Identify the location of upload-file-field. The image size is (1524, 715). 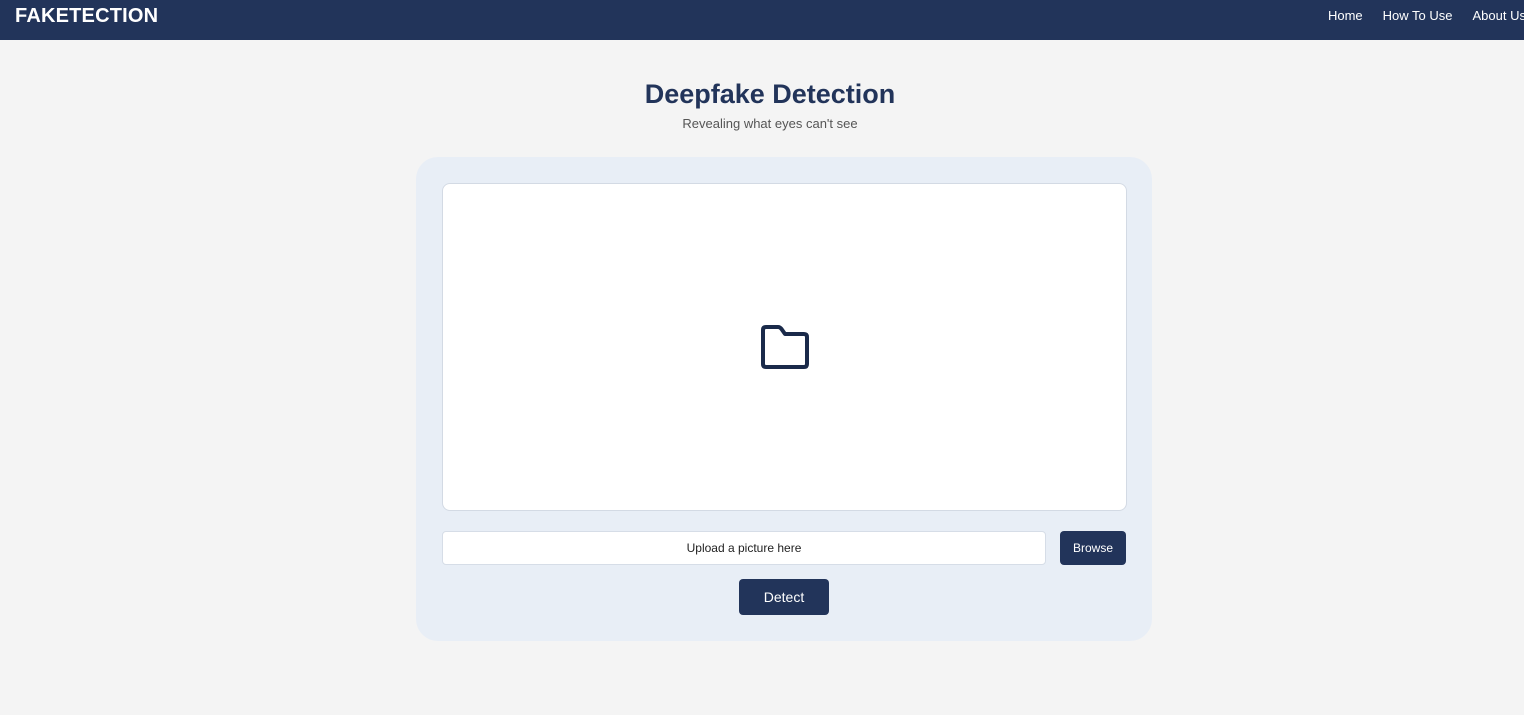
(744, 548).